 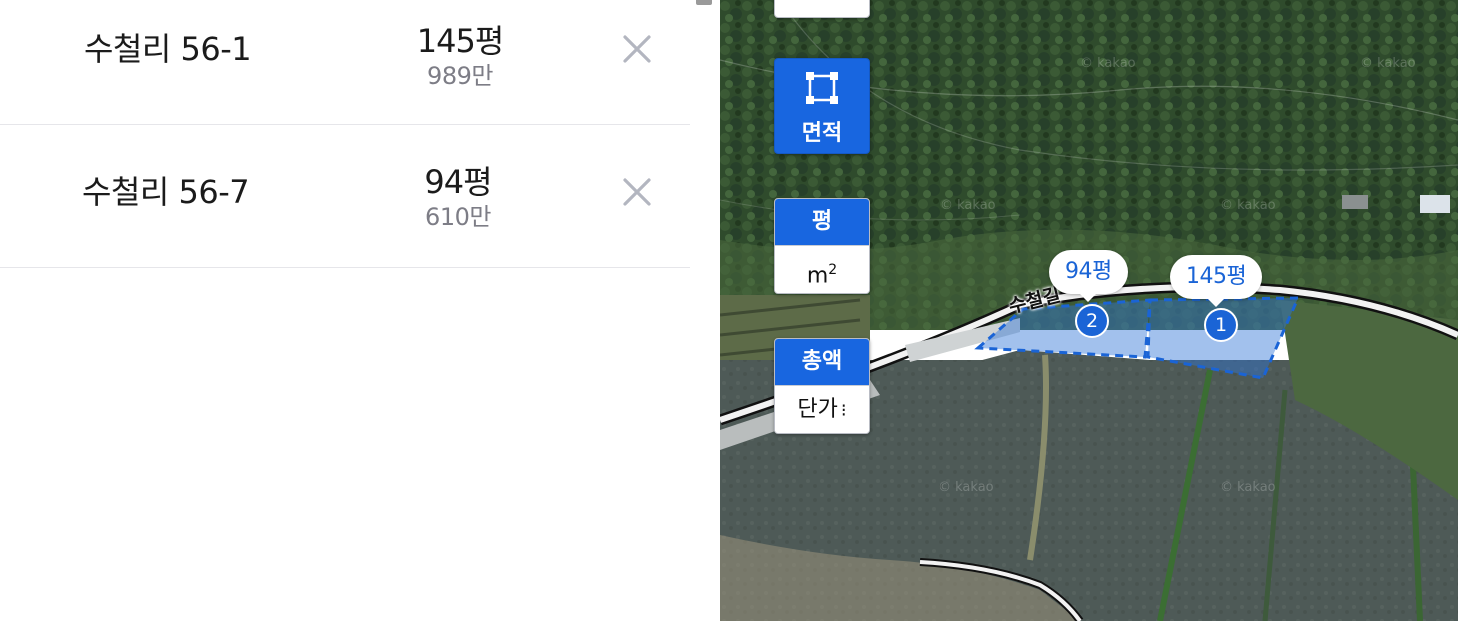 I want to click on unit-option-pyeong: 평, so click(x=822, y=222).